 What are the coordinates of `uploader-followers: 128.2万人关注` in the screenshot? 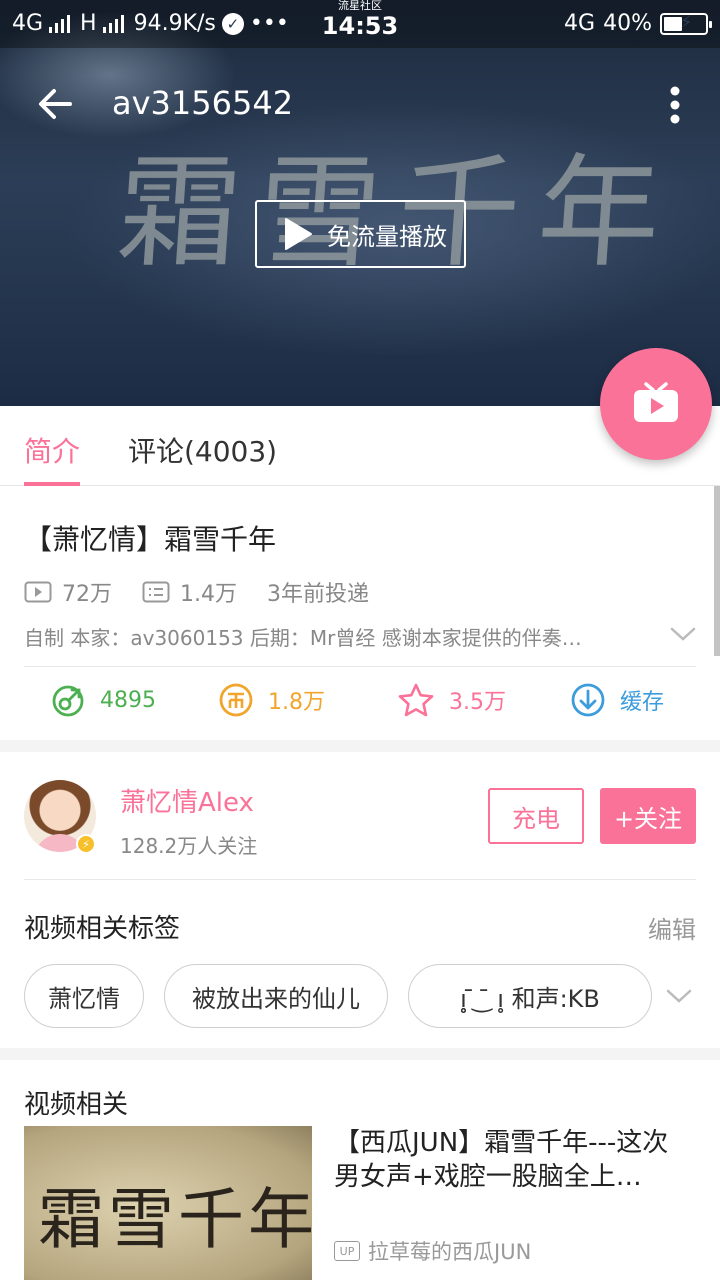 It's located at (189, 846).